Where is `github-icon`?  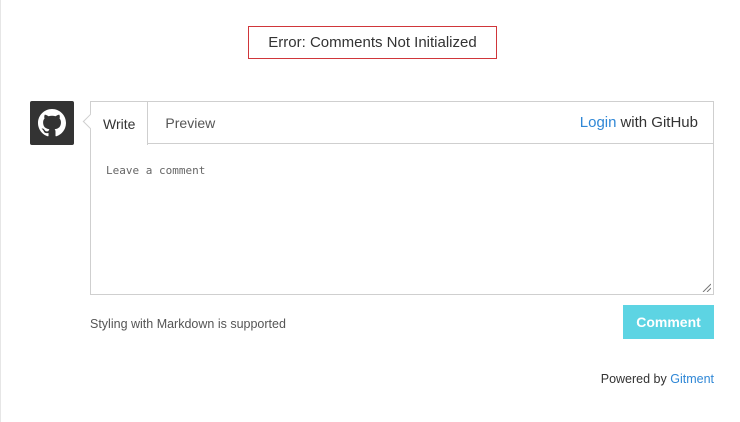
github-icon is located at coordinates (52, 123).